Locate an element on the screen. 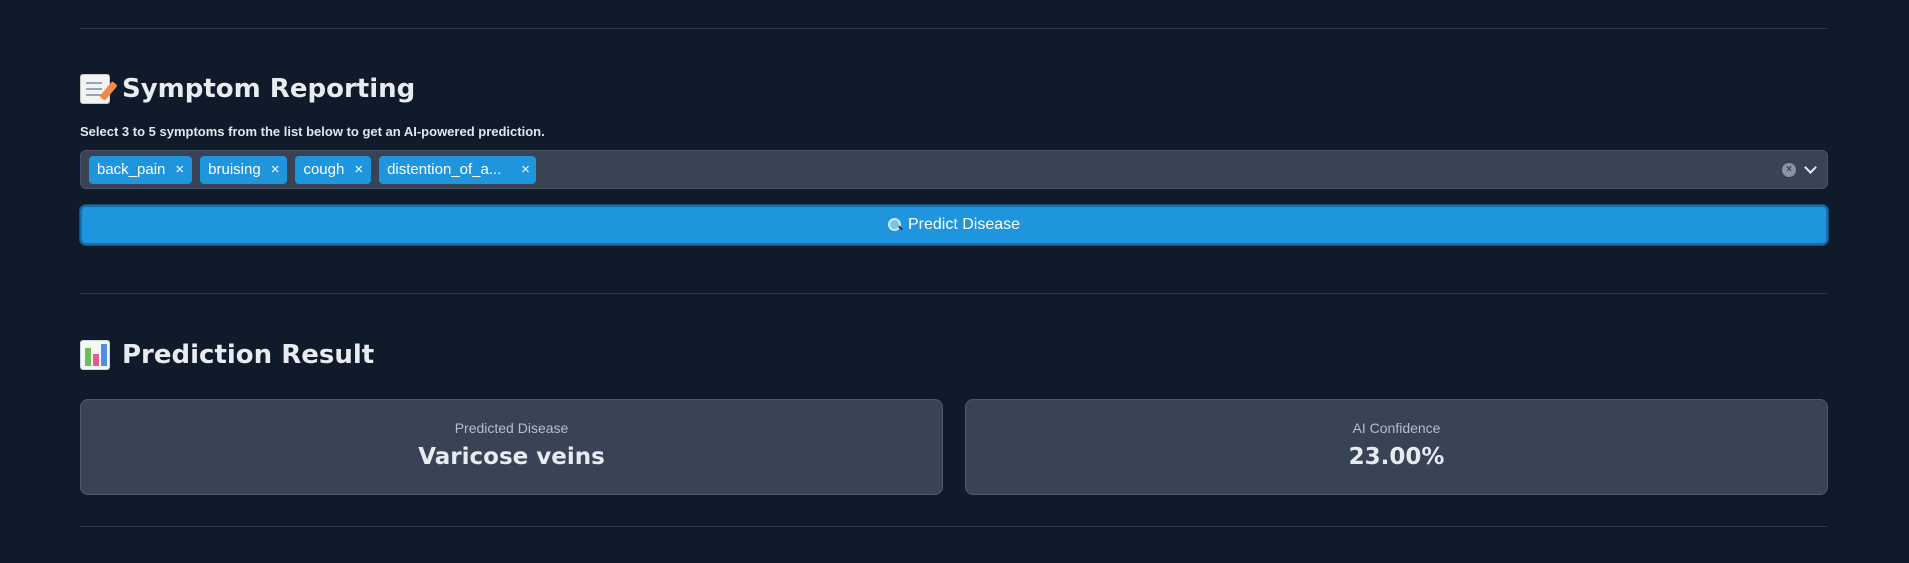  bottom-divider is located at coordinates (954, 526).